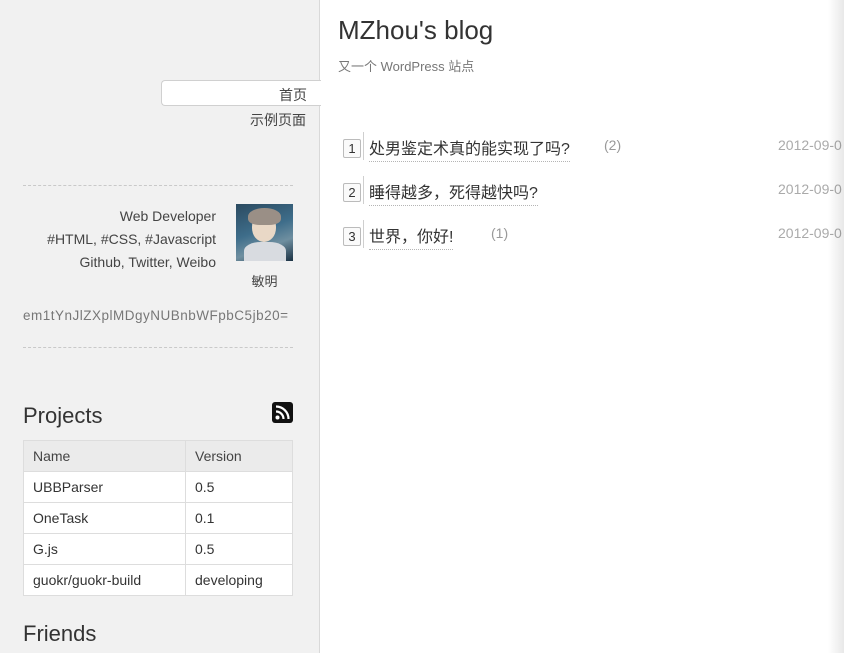 This screenshot has height=653, width=844. What do you see at coordinates (131, 239) in the screenshot?
I see `profile-line-skills: #HTML, #CSS, #Javascript` at bounding box center [131, 239].